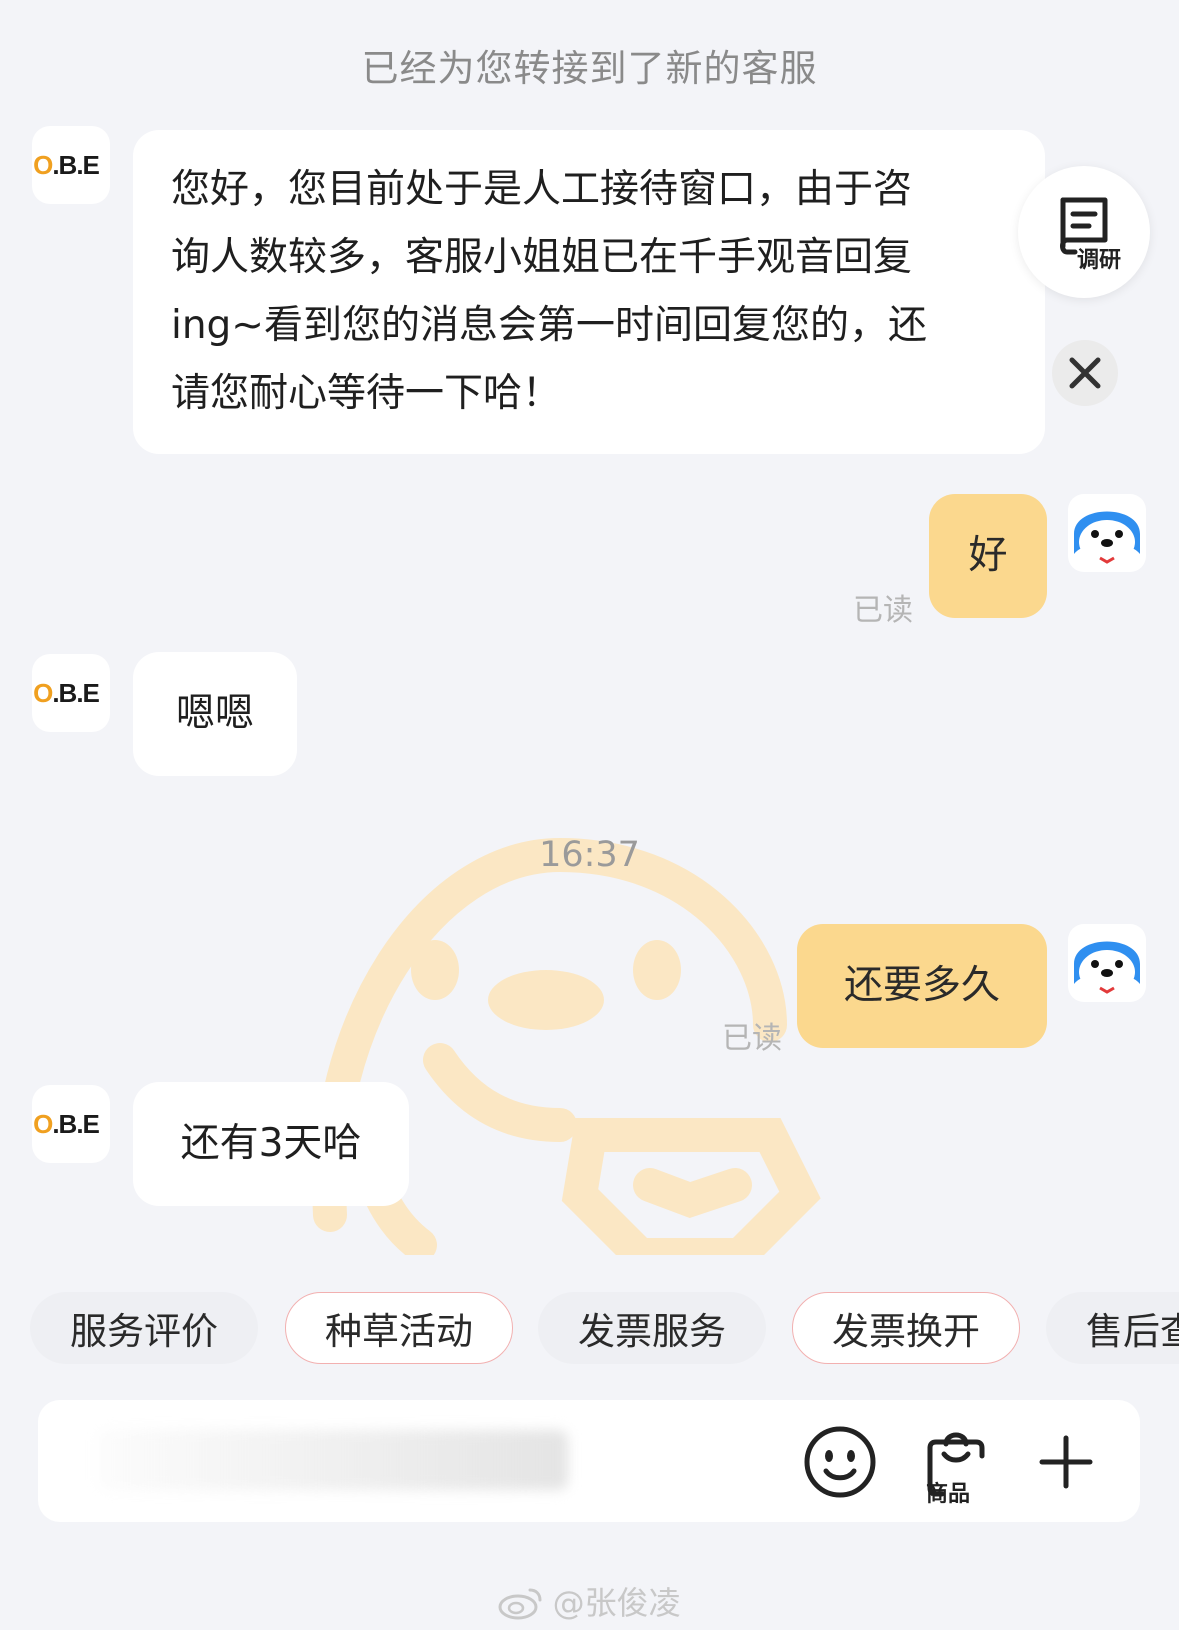 Image resolution: width=1179 pixels, height=1630 pixels. I want to click on survey-label: 调研, so click(1098, 260).